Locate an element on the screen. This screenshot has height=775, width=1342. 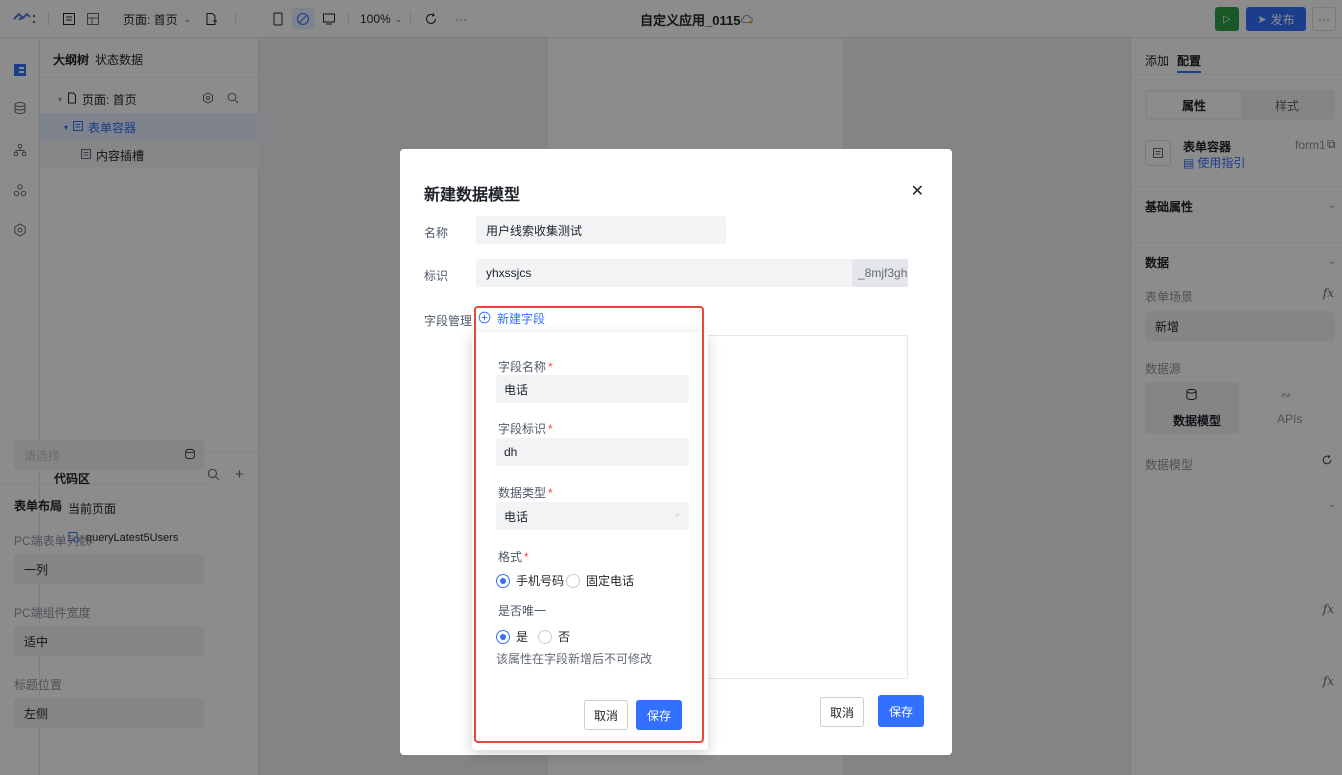
identifier-suffix-value: _8mjf3gh is located at coordinates (883, 273).